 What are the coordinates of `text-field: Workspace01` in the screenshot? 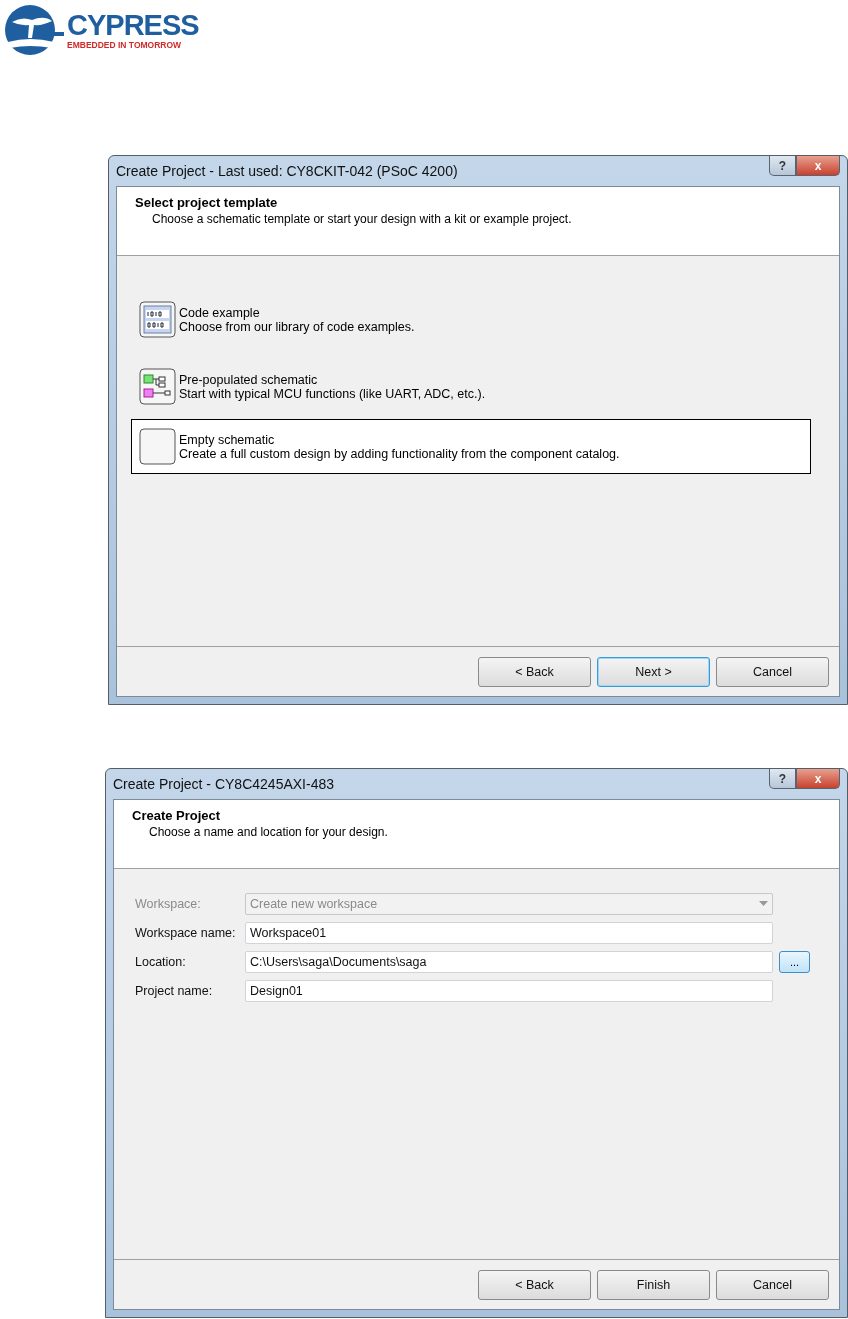 It's located at (509, 932).